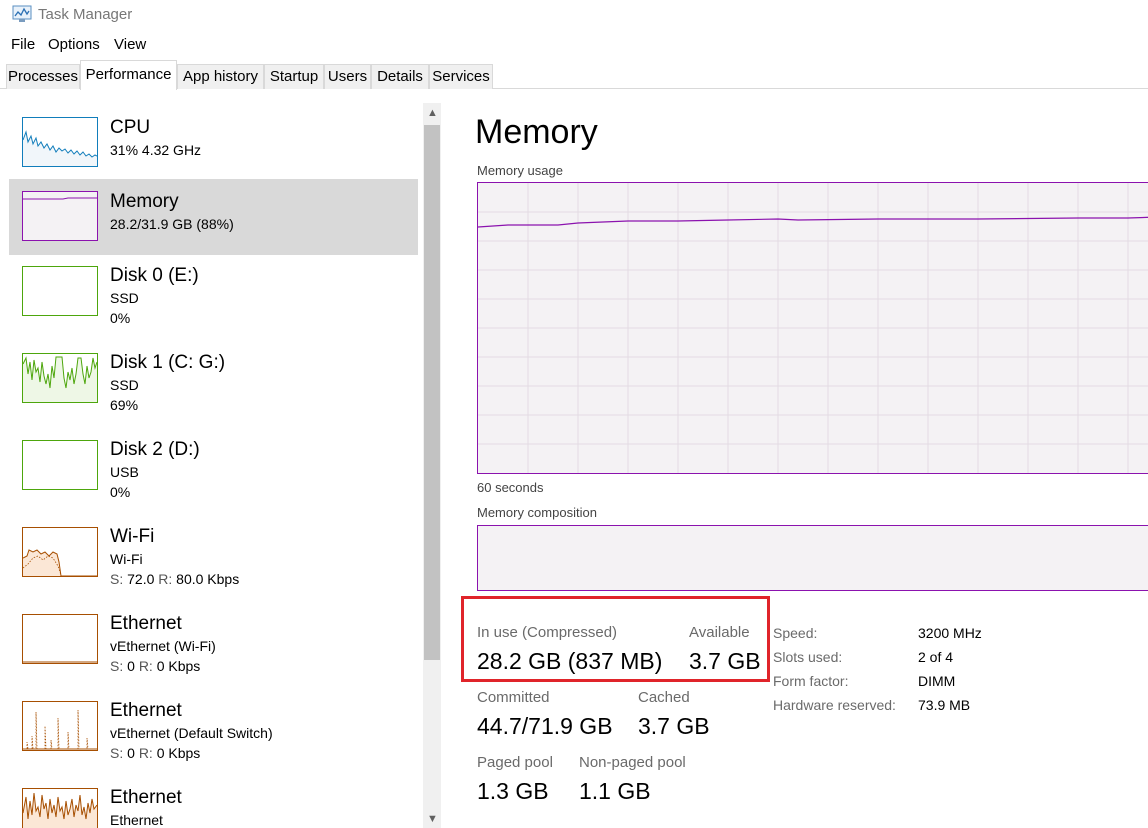 The width and height of the screenshot is (1148, 828). I want to click on menu-view: View, so click(130, 44).